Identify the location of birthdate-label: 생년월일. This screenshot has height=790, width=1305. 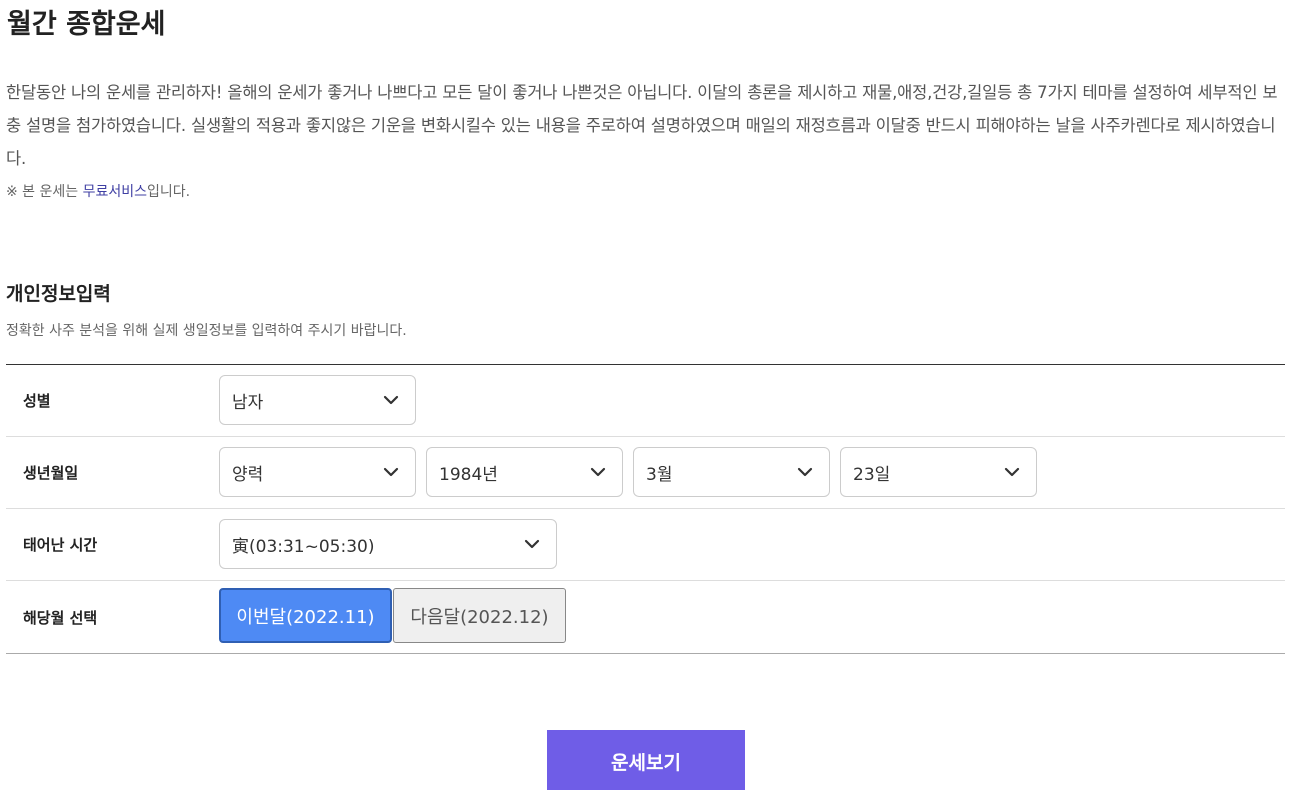
(51, 473).